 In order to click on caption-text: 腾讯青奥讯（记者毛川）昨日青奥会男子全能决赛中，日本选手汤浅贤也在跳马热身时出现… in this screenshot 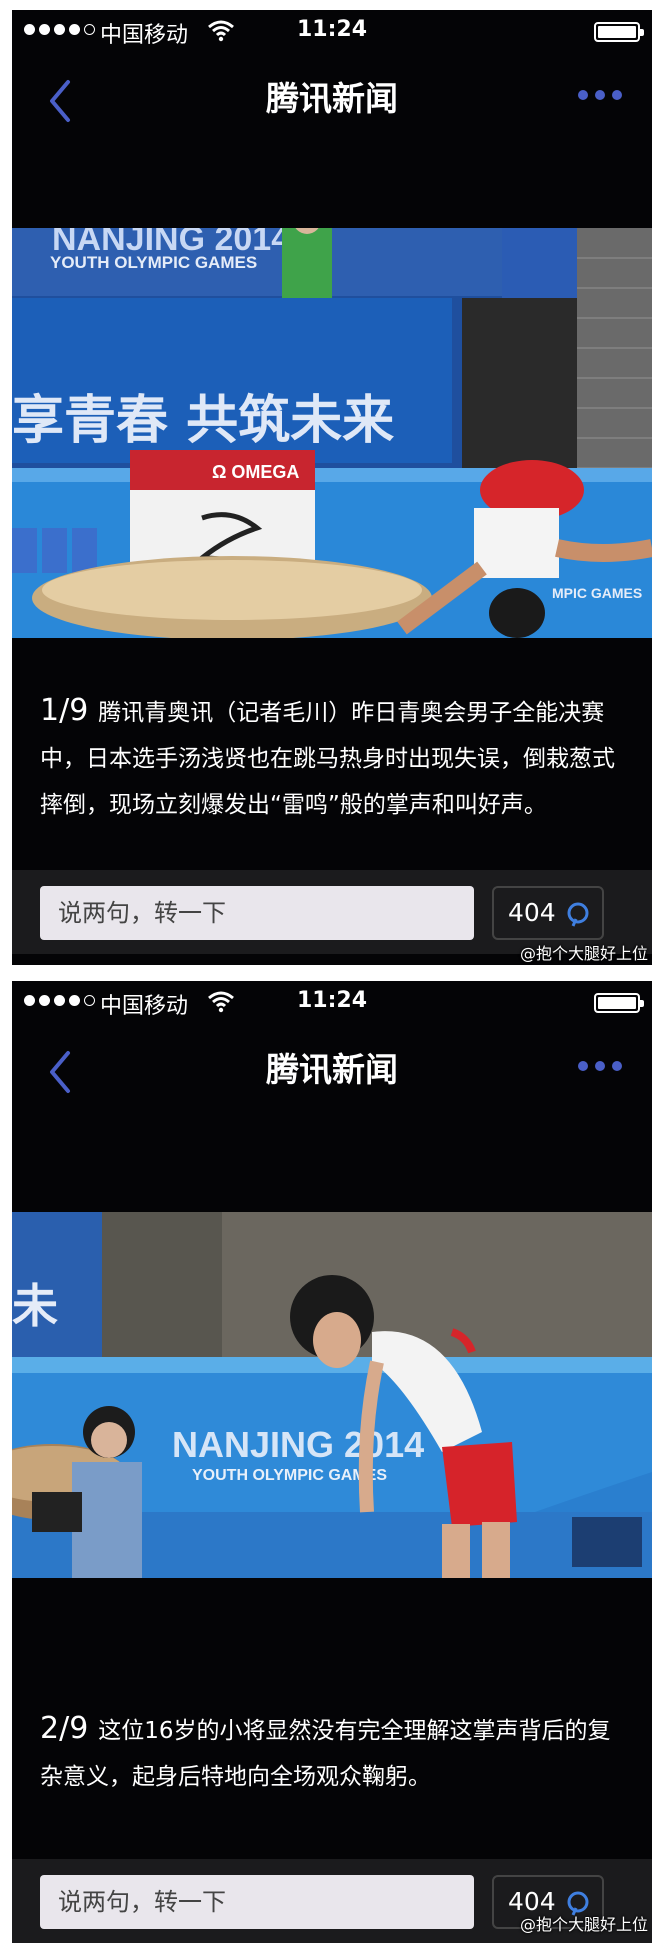, I will do `click(327, 759)`.